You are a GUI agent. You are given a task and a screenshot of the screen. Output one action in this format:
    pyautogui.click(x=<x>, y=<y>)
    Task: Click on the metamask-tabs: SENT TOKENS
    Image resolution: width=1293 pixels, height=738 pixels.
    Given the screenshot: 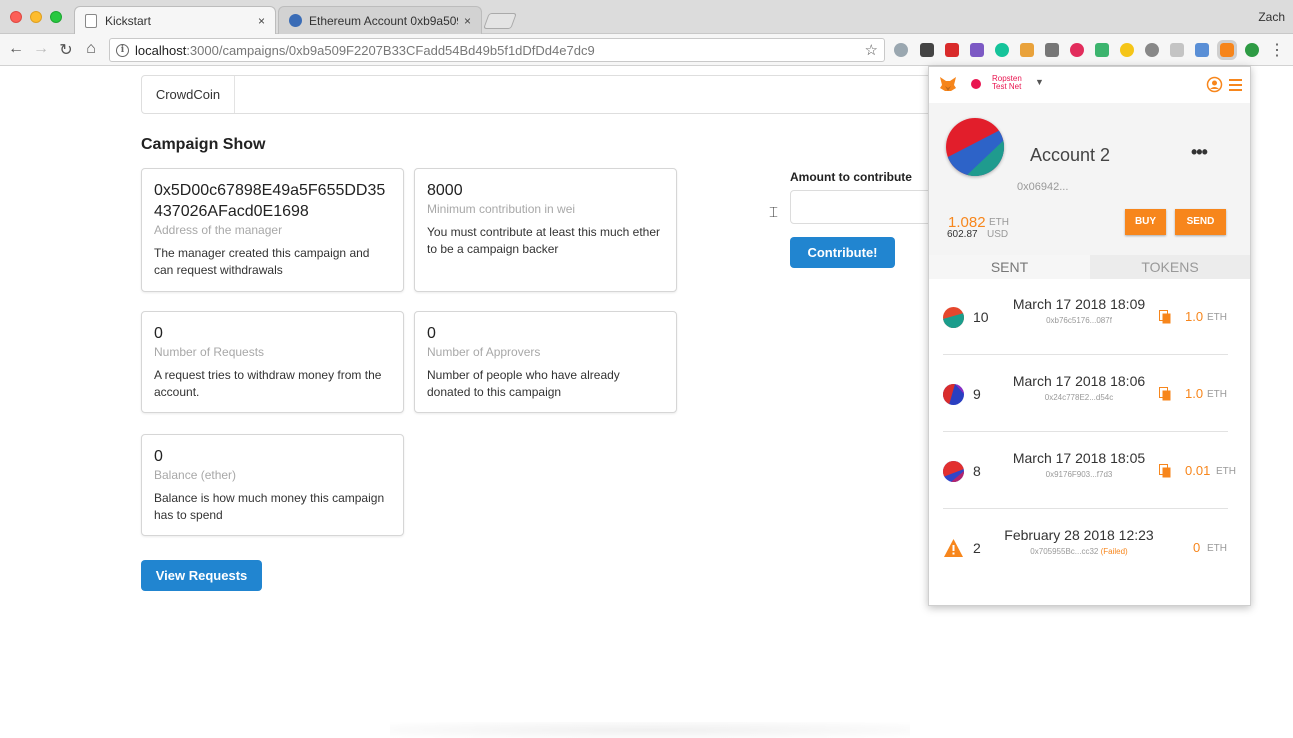 What is the action you would take?
    pyautogui.click(x=1089, y=267)
    